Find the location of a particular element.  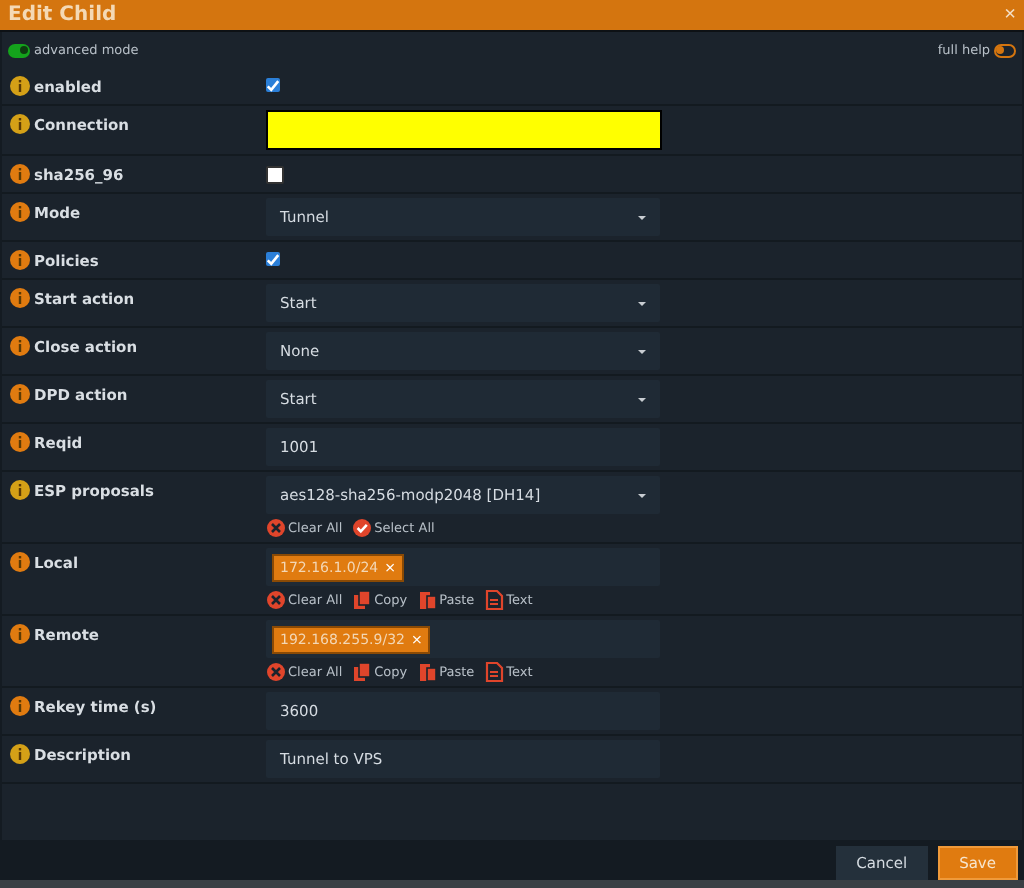

checkbox is located at coordinates (275, 175).